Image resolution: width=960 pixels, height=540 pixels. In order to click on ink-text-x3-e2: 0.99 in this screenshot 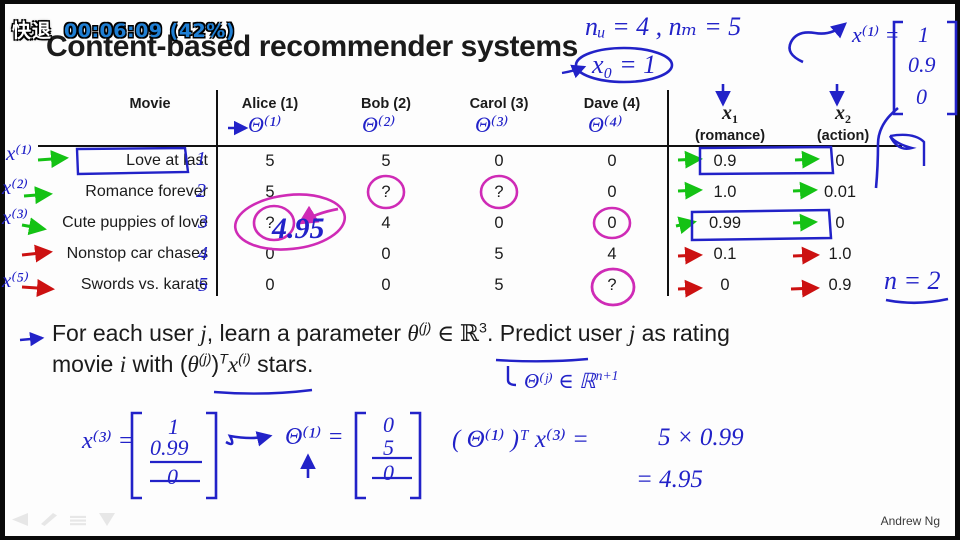, I will do `click(169, 447)`.